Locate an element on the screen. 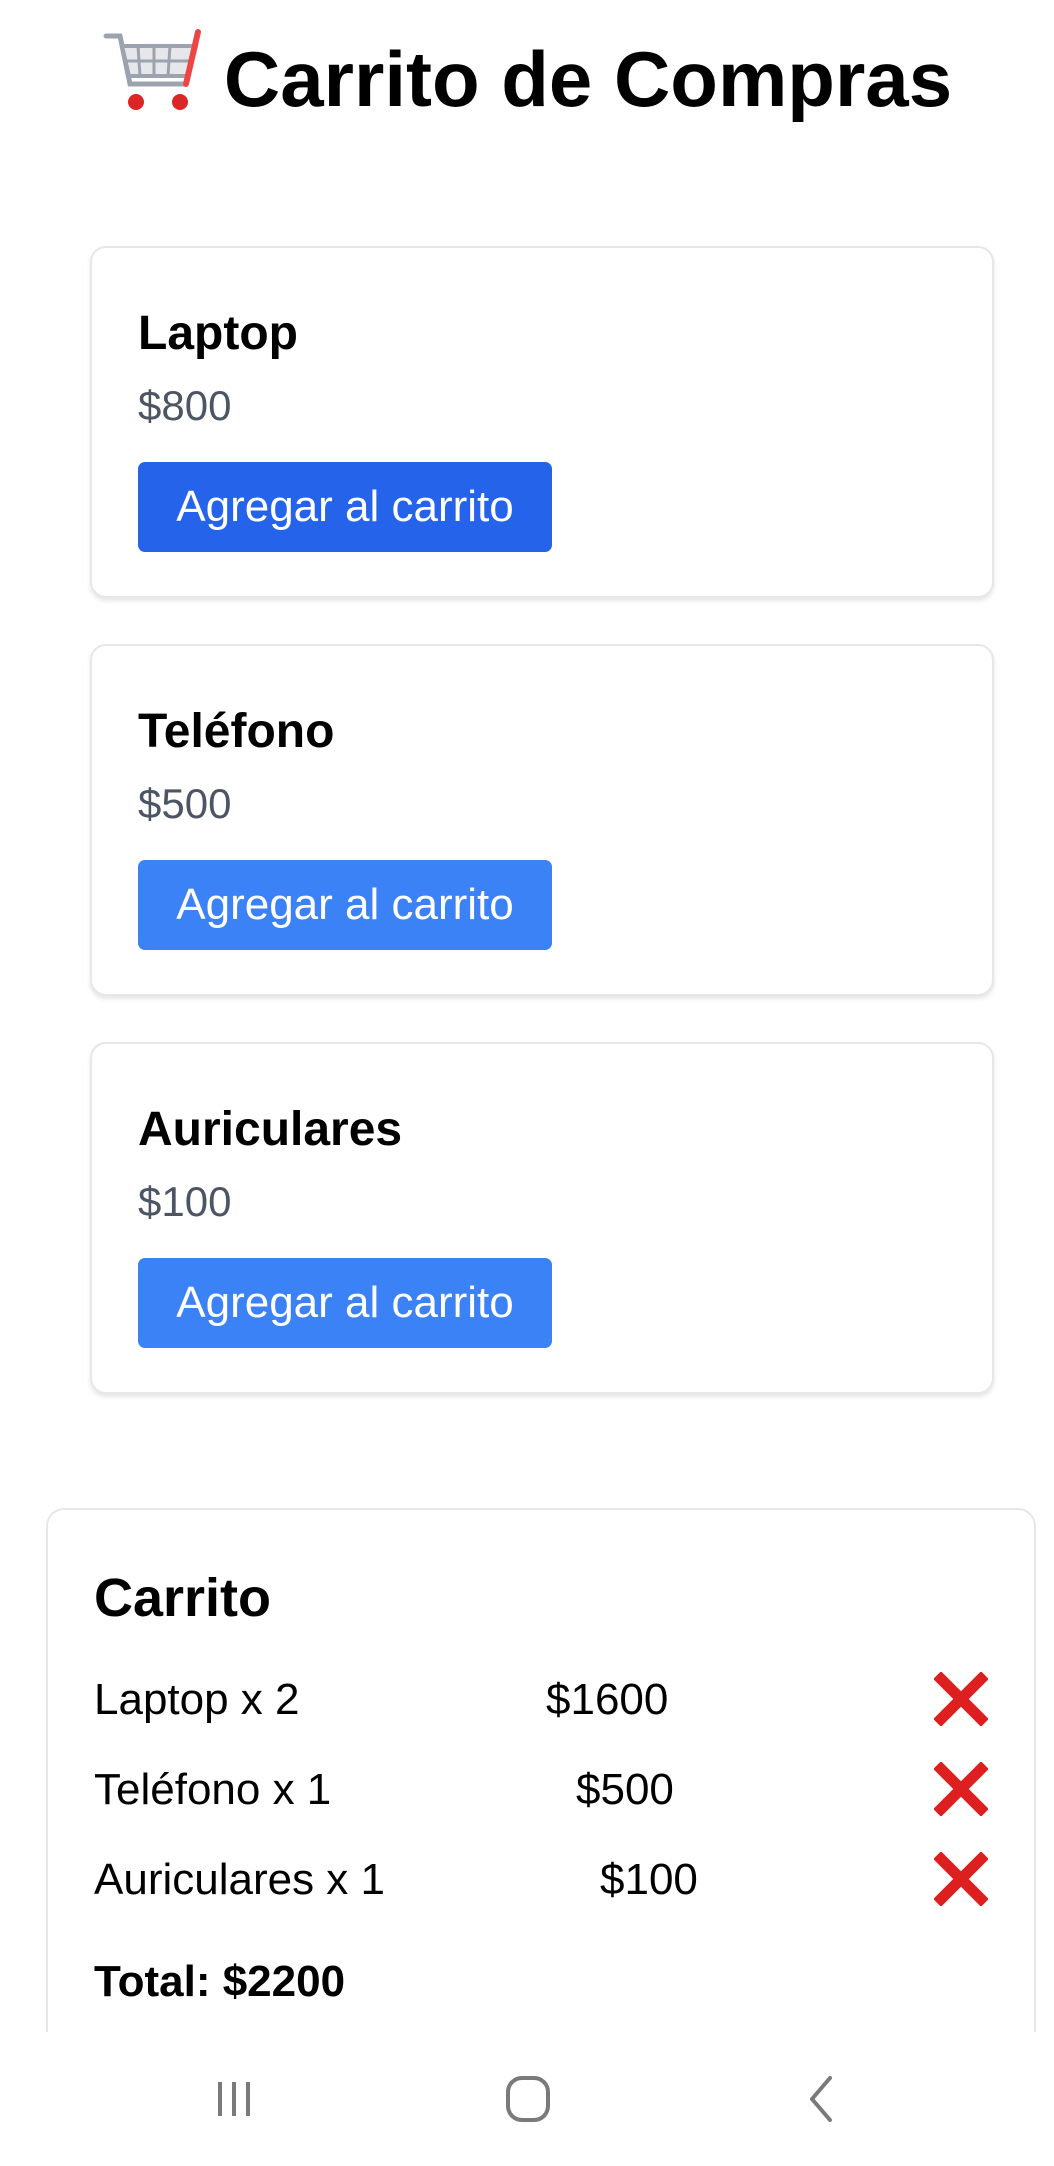  system-navigation-bar is located at coordinates (527, 2099).